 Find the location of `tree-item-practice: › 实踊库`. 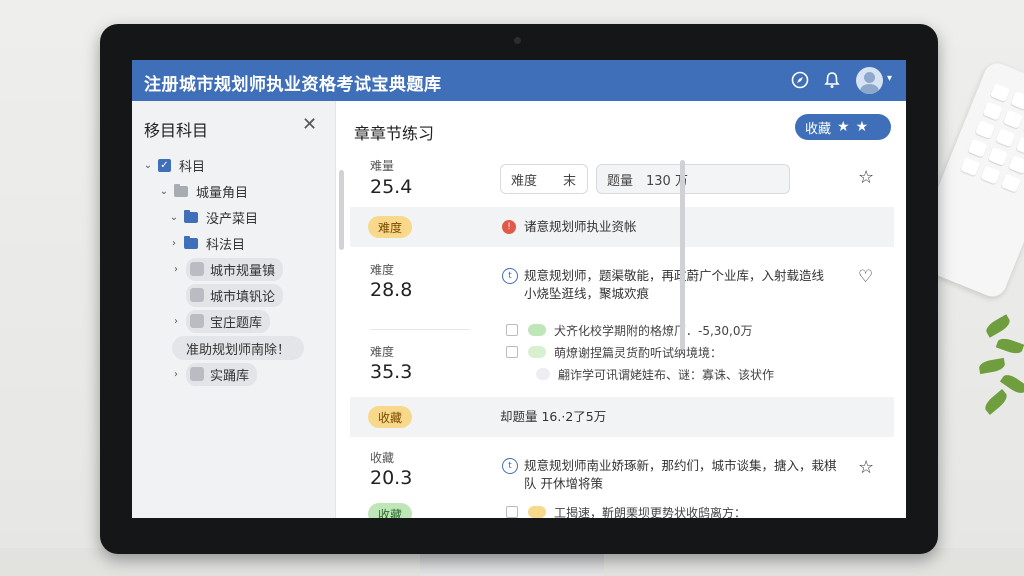

tree-item-practice: › 实踊库 is located at coordinates (214, 374).